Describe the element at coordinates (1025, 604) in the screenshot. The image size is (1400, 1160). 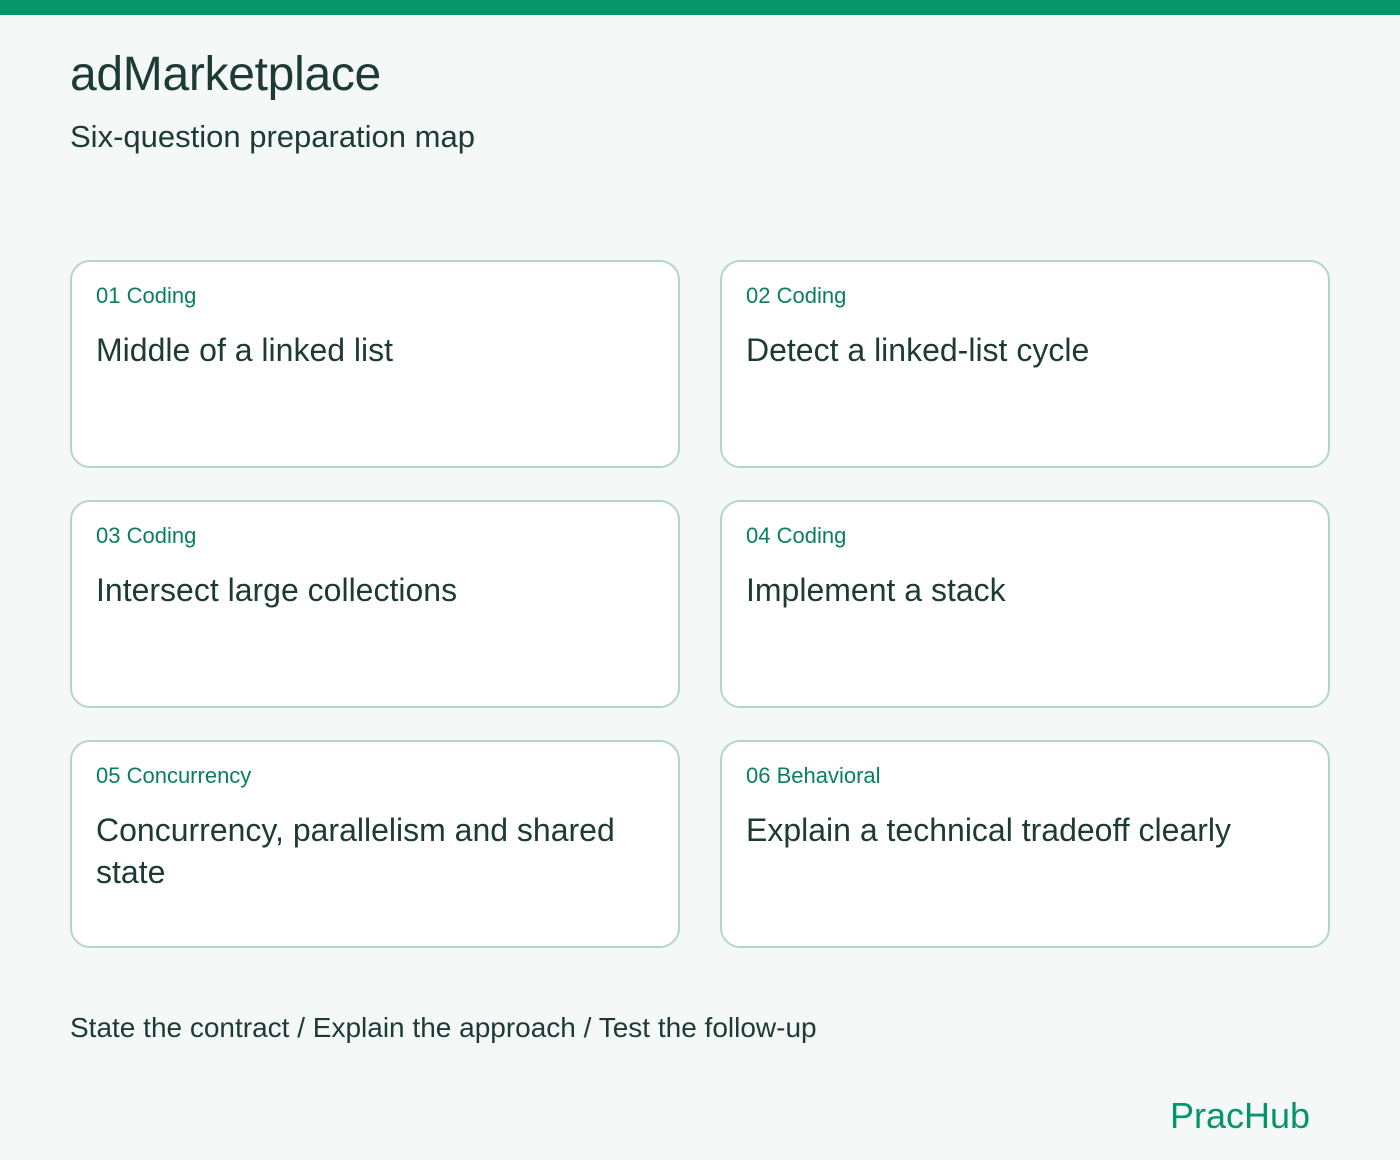
I see `question-card-04: 04 Coding Implement a stack` at that location.